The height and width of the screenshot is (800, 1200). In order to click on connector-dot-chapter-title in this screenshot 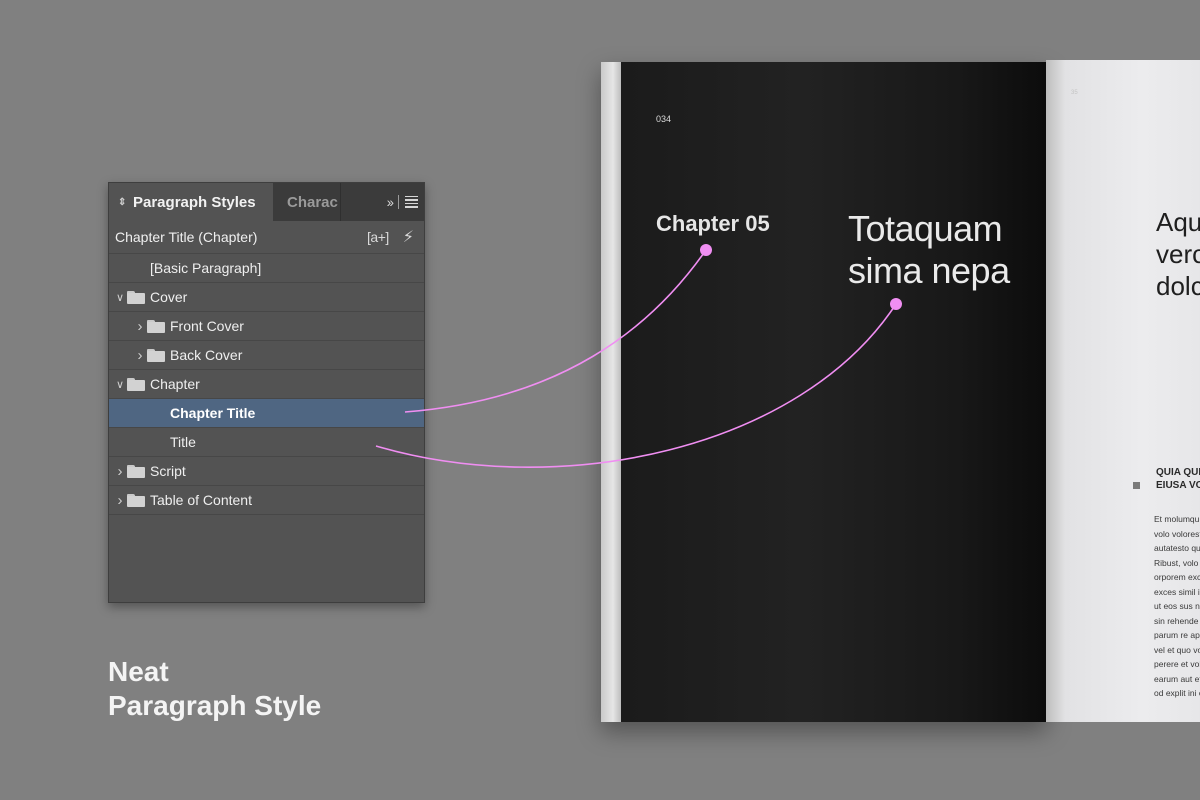, I will do `click(706, 250)`.